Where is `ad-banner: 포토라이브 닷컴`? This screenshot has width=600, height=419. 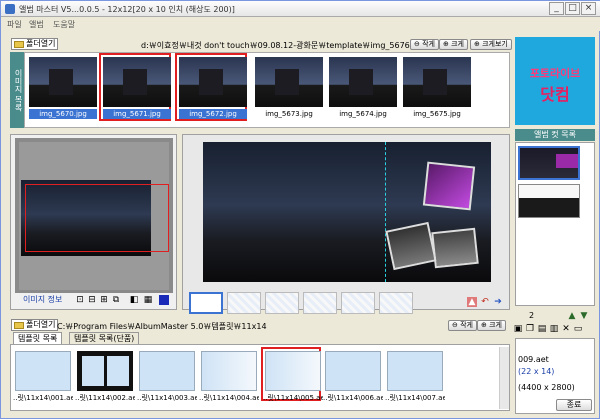 ad-banner: 포토라이브 닷컴 is located at coordinates (555, 81).